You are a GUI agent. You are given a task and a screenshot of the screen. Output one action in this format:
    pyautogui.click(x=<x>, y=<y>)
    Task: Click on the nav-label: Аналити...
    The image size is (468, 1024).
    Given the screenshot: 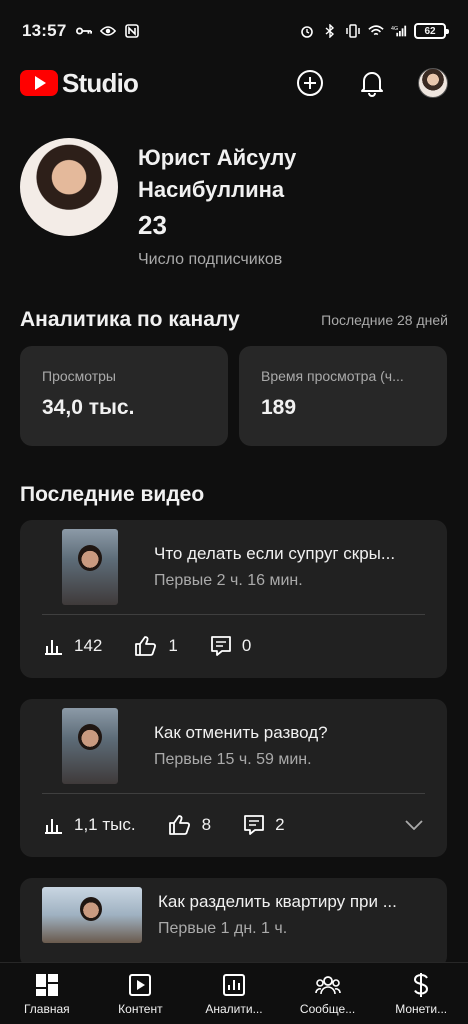 What is the action you would take?
    pyautogui.click(x=234, y=1008)
    